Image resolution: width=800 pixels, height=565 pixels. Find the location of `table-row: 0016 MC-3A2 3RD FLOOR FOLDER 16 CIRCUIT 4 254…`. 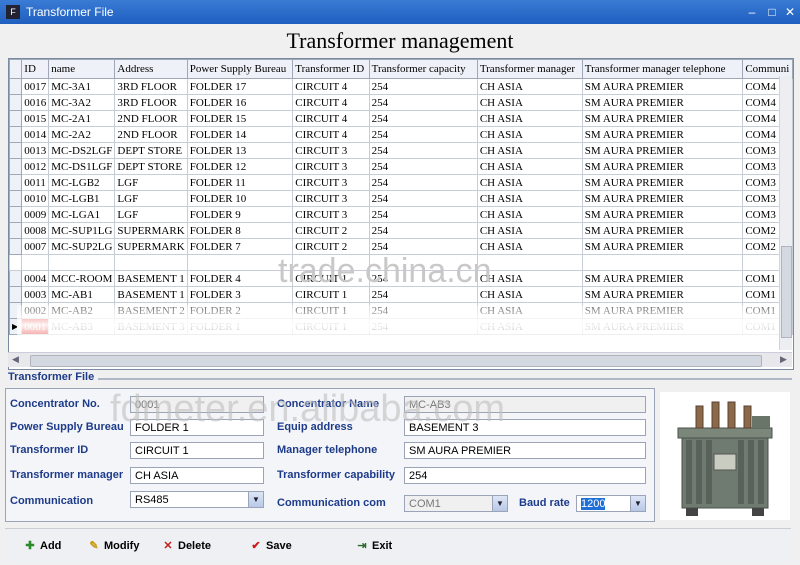

table-row: 0016 MC-3A2 3RD FLOOR FOLDER 16 CIRCUIT 4 254… is located at coordinates (401, 102).